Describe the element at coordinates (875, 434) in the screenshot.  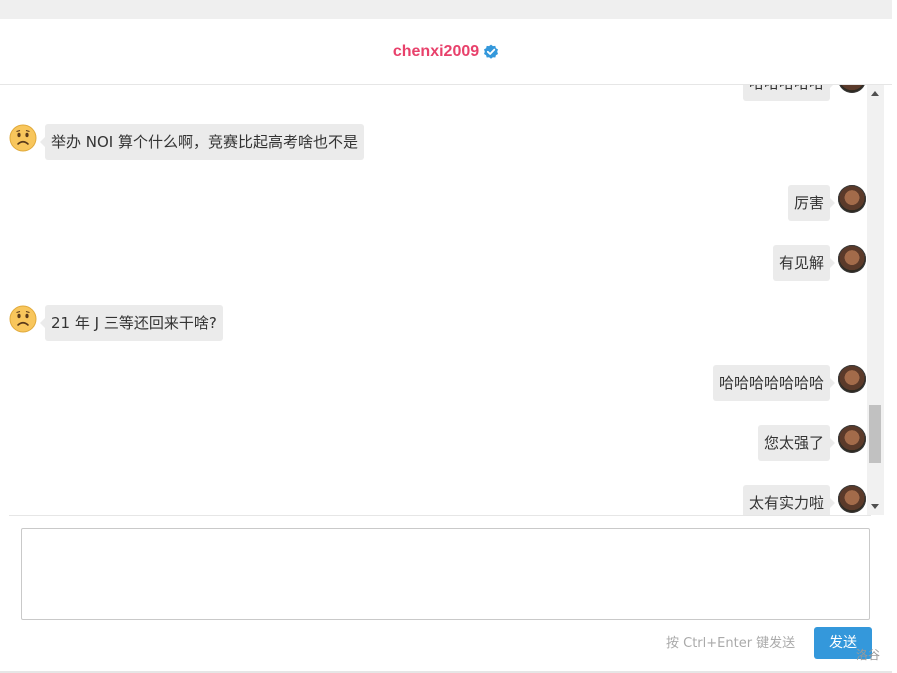
I see `scroll-thumb` at that location.